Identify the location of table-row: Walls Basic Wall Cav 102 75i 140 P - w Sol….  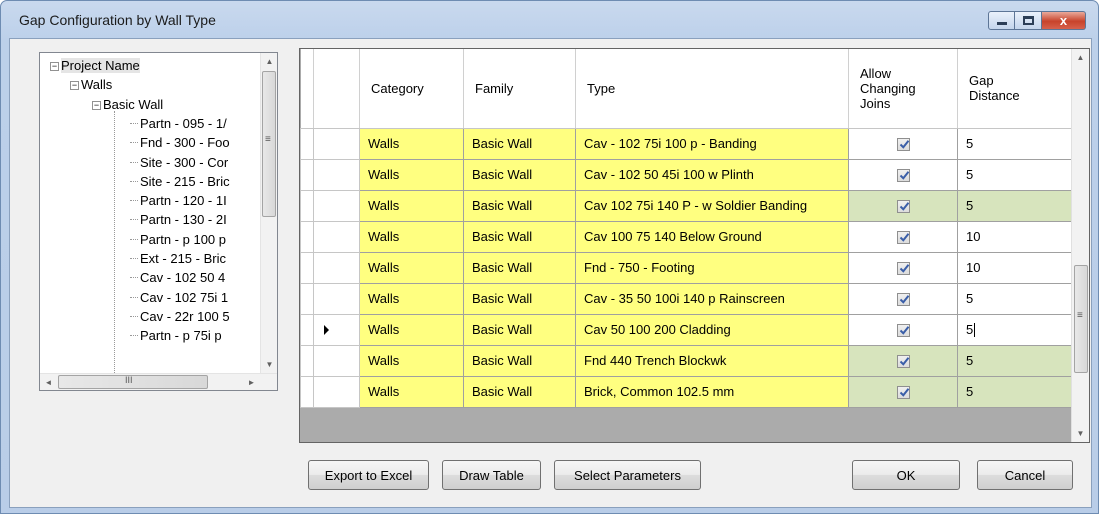
(686, 205).